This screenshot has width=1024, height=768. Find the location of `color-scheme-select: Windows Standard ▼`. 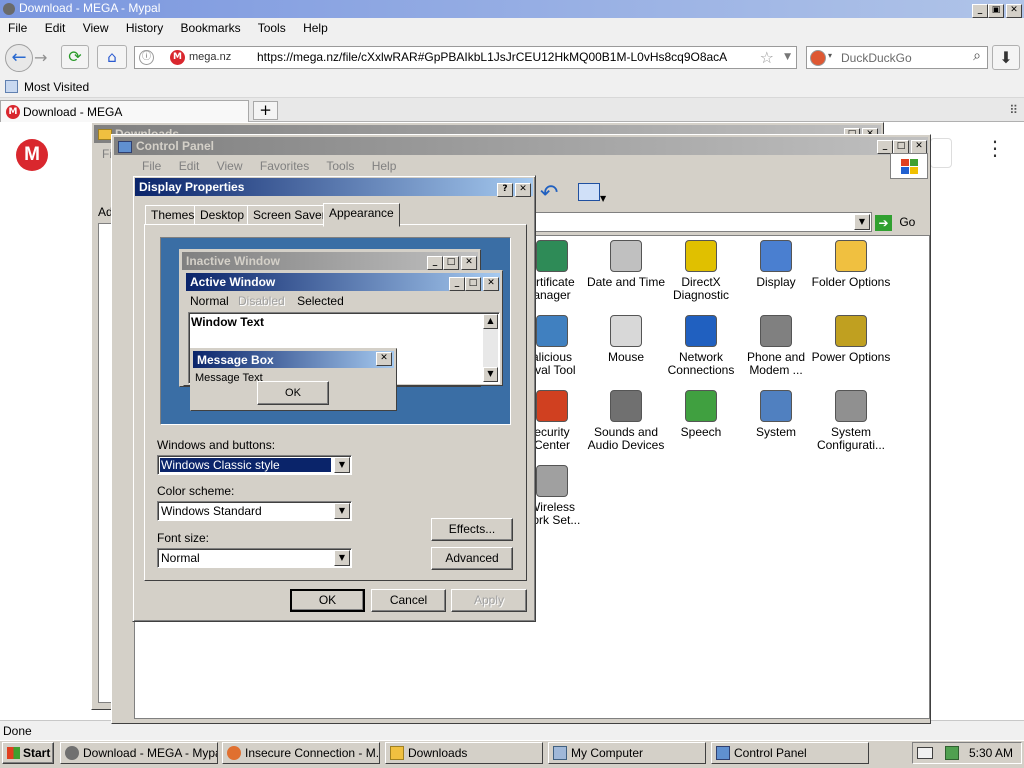

color-scheme-select: Windows Standard ▼ is located at coordinates (254, 511).